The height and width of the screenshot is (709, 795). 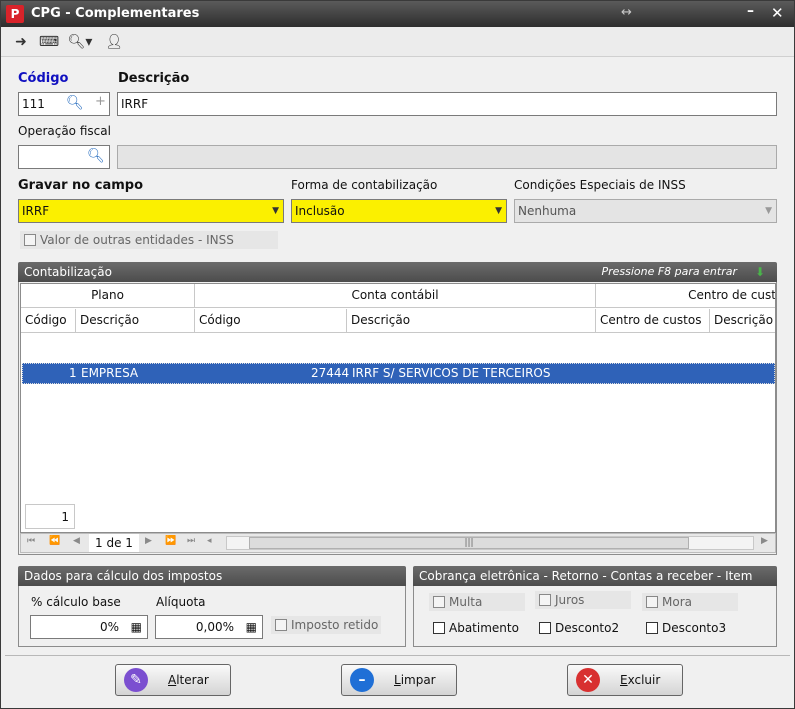 What do you see at coordinates (123, 576) in the screenshot?
I see `impostos-title: Dados para cálculo dos impostos` at bounding box center [123, 576].